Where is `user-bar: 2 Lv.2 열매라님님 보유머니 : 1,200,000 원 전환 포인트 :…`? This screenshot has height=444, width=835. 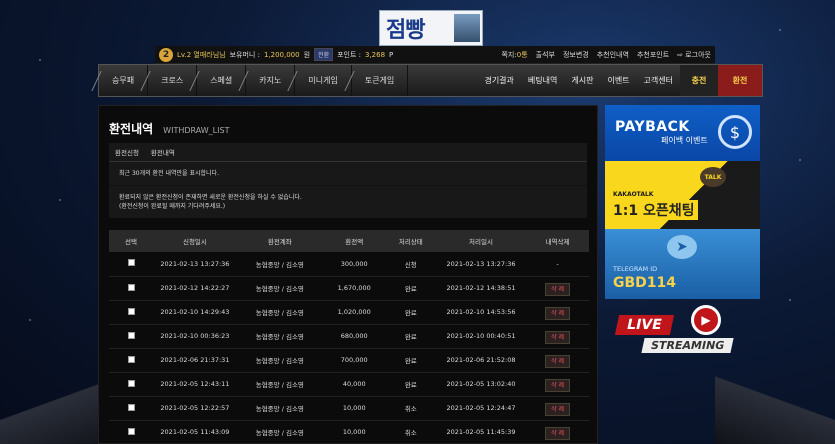 user-bar: 2 Lv.2 열매라님님 보유머니 : 1,200,000 원 전환 포인트 :… is located at coordinates (435, 55).